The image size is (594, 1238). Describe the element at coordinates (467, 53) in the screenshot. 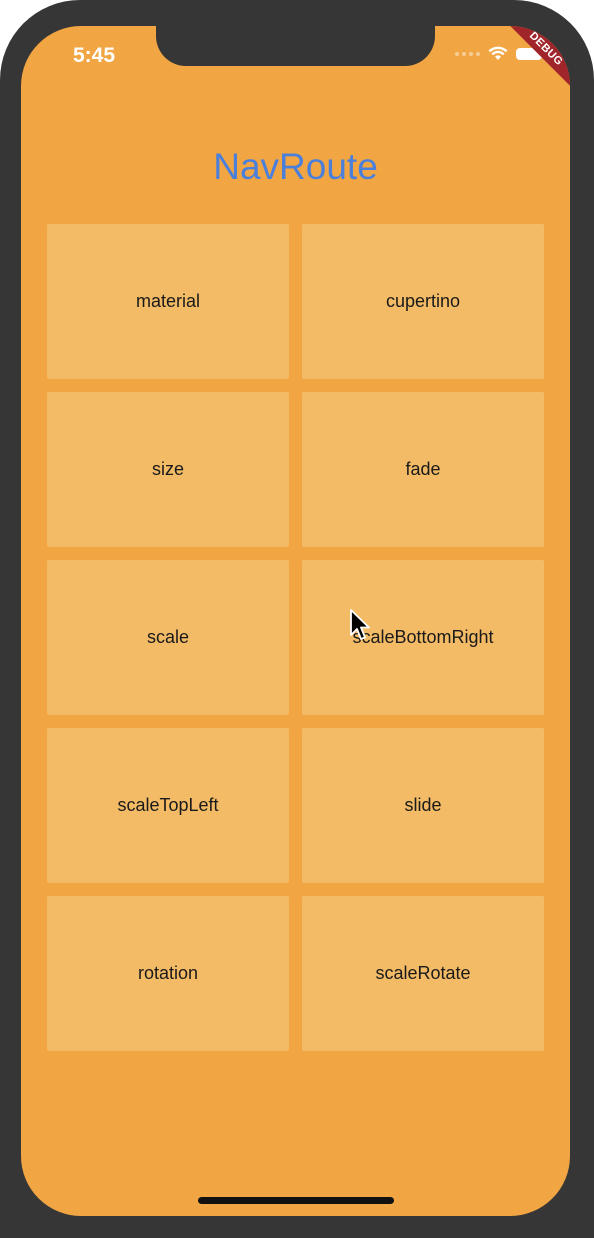

I see `signal-icon` at that location.